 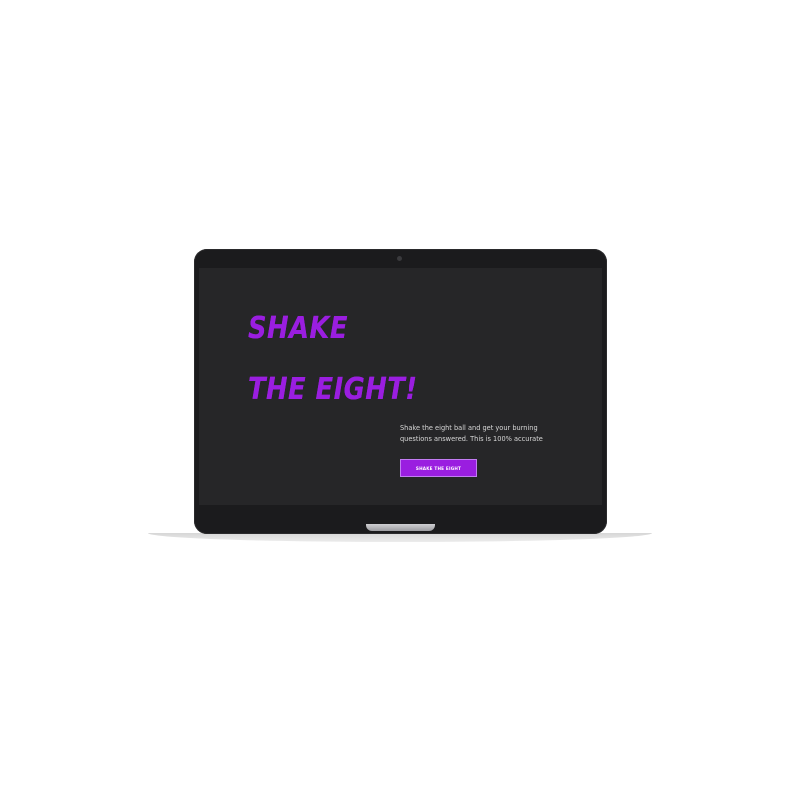 What do you see at coordinates (333, 389) in the screenshot?
I see `hero-title-line-2: THE EIGHT!` at bounding box center [333, 389].